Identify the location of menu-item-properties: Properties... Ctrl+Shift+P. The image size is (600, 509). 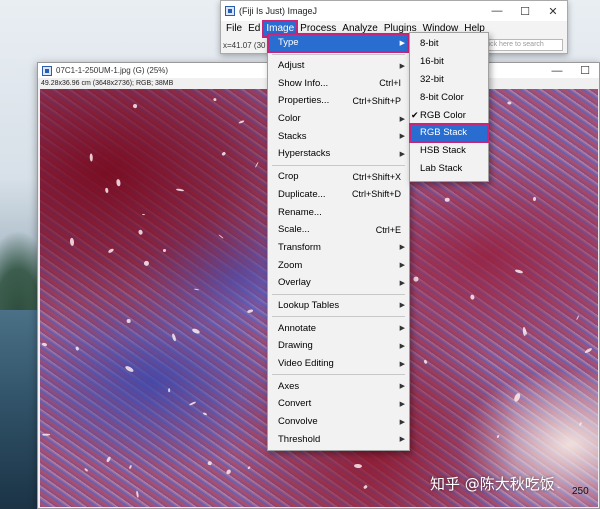
(338, 101).